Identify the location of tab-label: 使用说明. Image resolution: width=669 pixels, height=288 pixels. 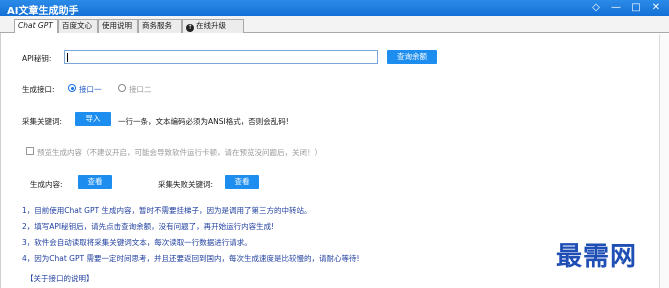
(117, 25).